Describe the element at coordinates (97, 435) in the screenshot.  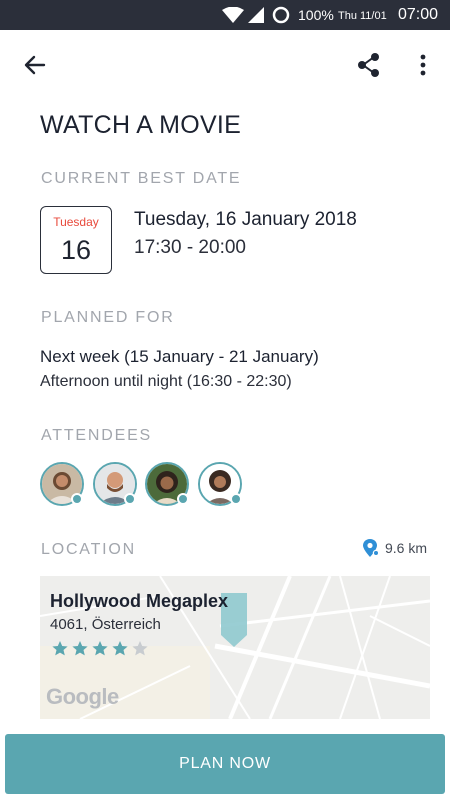
I see `attendees-section-label: ATTENDEES` at that location.